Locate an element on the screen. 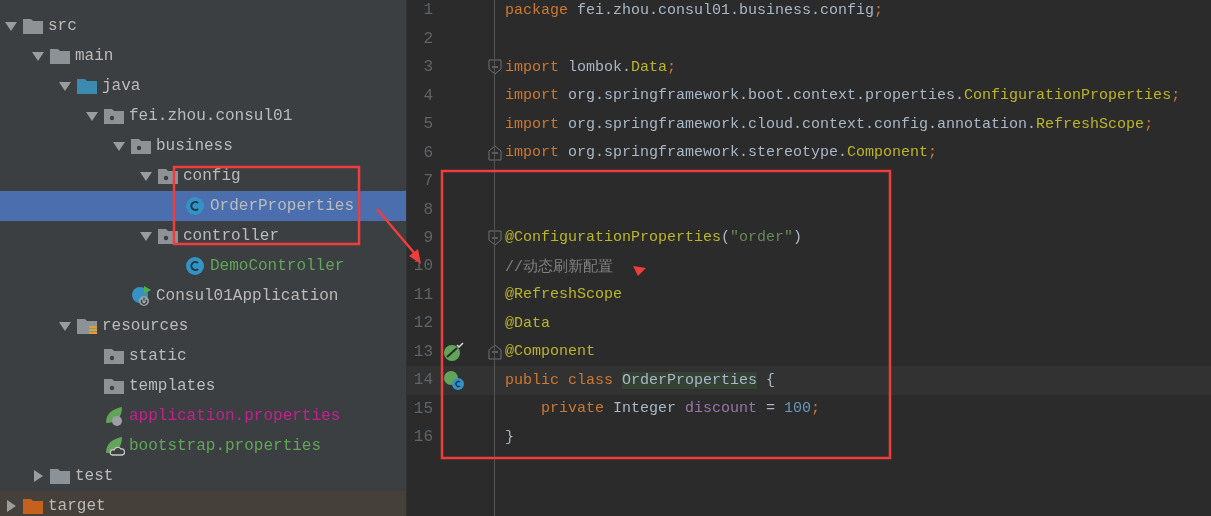 The image size is (1211, 516). line-number: 2 is located at coordinates (427, 38).